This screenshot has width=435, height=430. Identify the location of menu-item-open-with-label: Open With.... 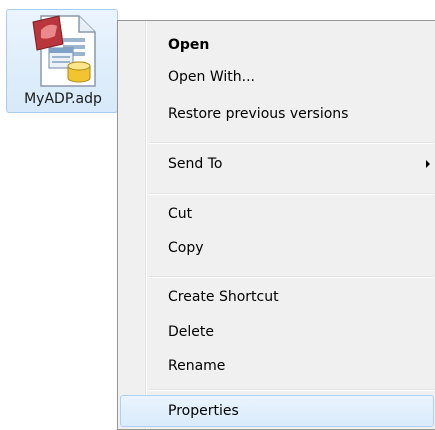
(211, 77).